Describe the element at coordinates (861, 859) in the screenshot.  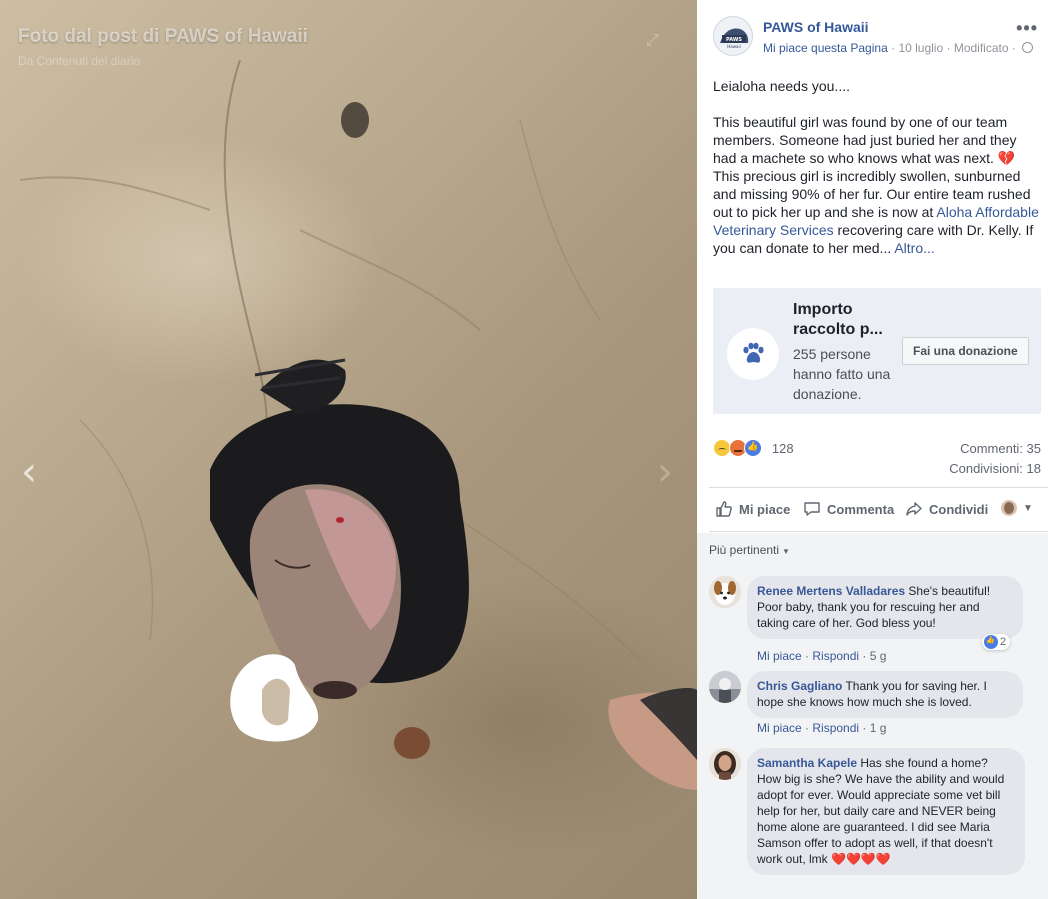
I see `heart-emoji-icon: ❤️❤️❤️❤️` at that location.